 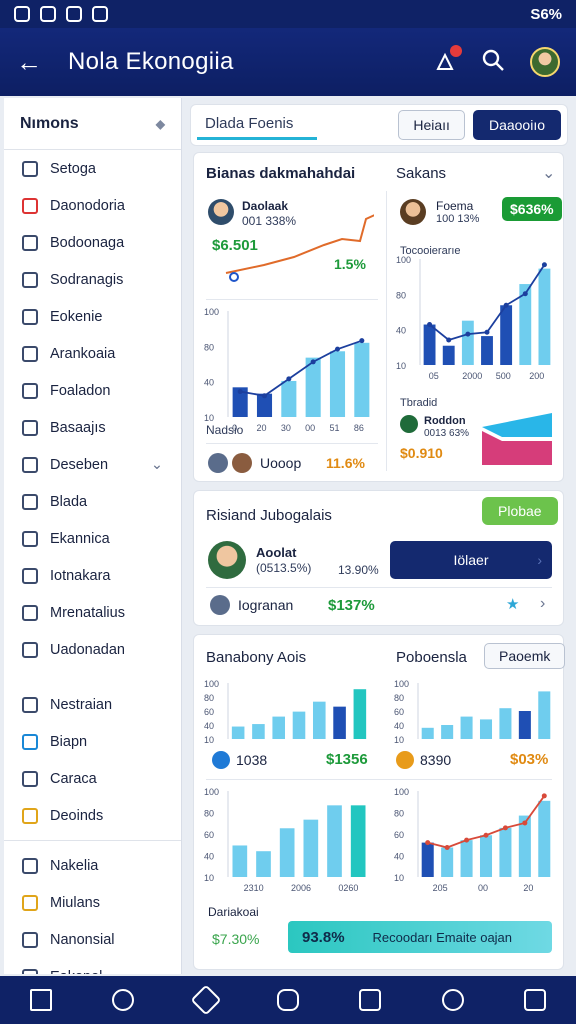 I want to click on details-button: Iölaer ›, so click(x=471, y=560).